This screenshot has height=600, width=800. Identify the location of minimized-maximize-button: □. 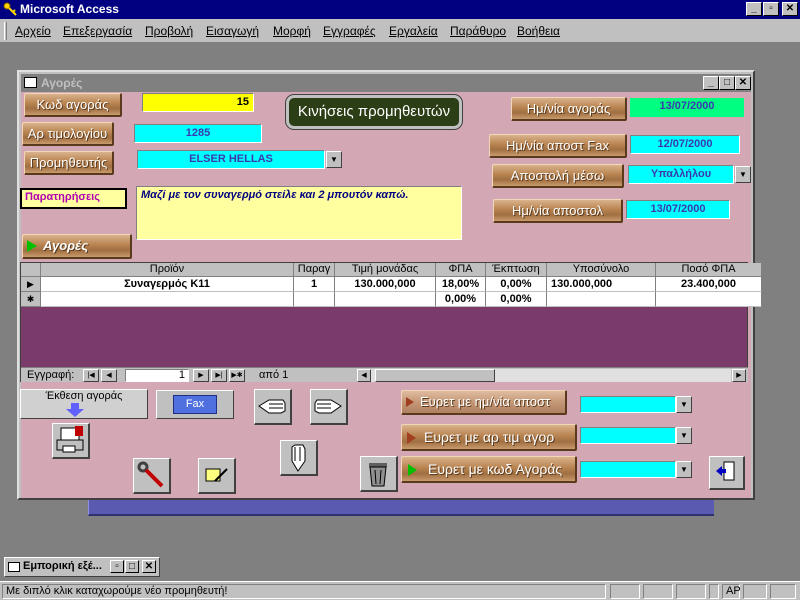
(132, 566).